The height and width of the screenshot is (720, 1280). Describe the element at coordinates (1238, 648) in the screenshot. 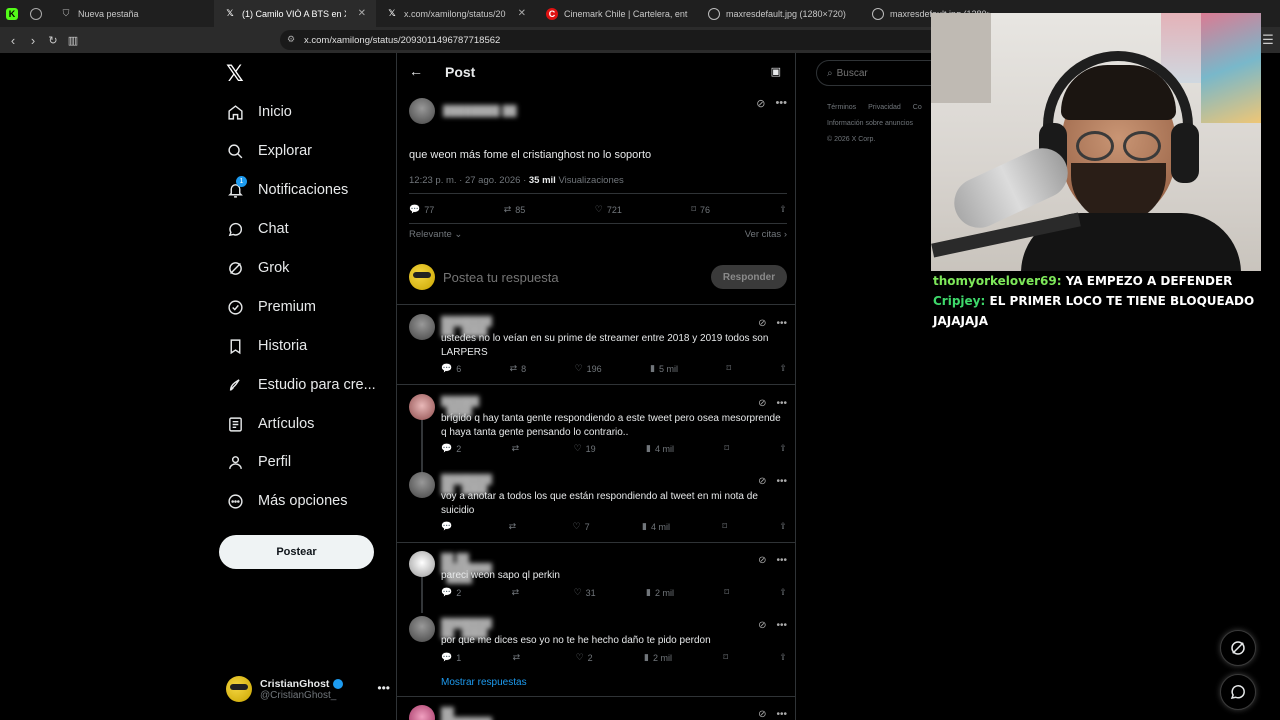

I see `grok-fab` at that location.